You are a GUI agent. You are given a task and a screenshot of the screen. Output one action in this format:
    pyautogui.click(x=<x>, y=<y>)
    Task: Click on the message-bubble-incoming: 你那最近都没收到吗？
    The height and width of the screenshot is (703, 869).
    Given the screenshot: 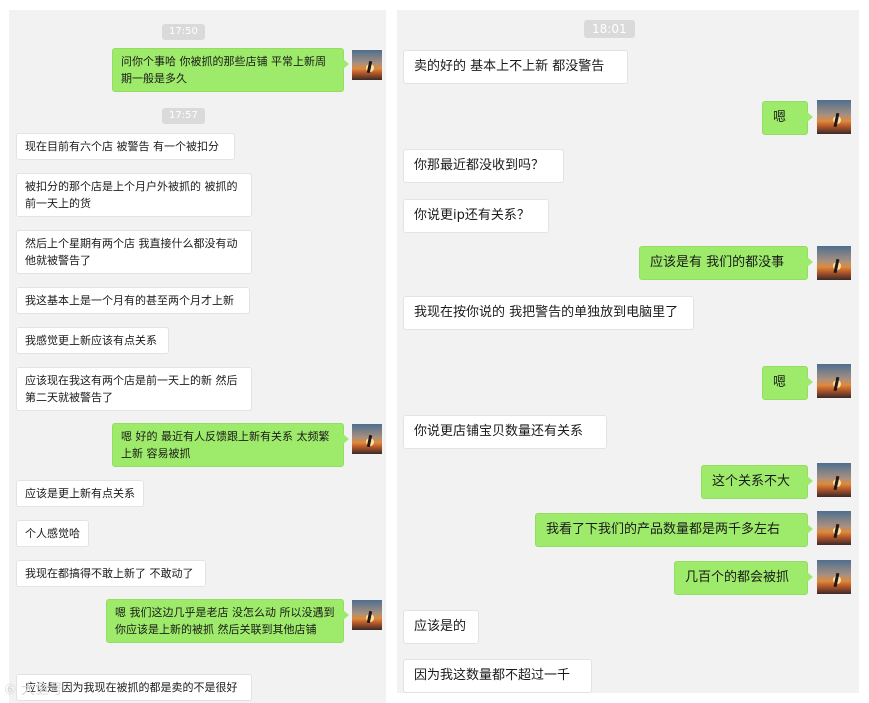 What is the action you would take?
    pyautogui.click(x=483, y=166)
    